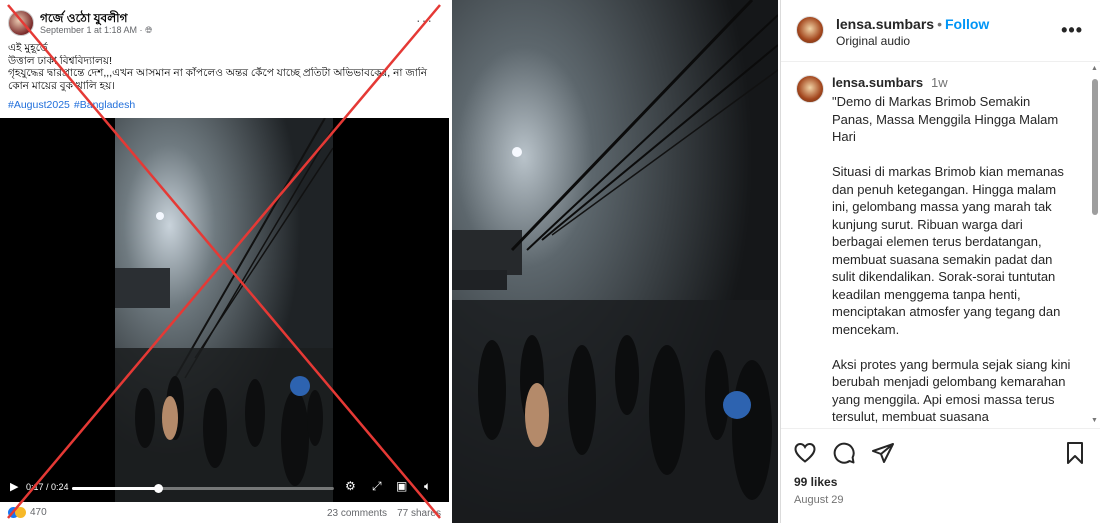 This screenshot has height=523, width=1100. I want to click on post-footer: 470 23 comments 77 shares, so click(224, 513).